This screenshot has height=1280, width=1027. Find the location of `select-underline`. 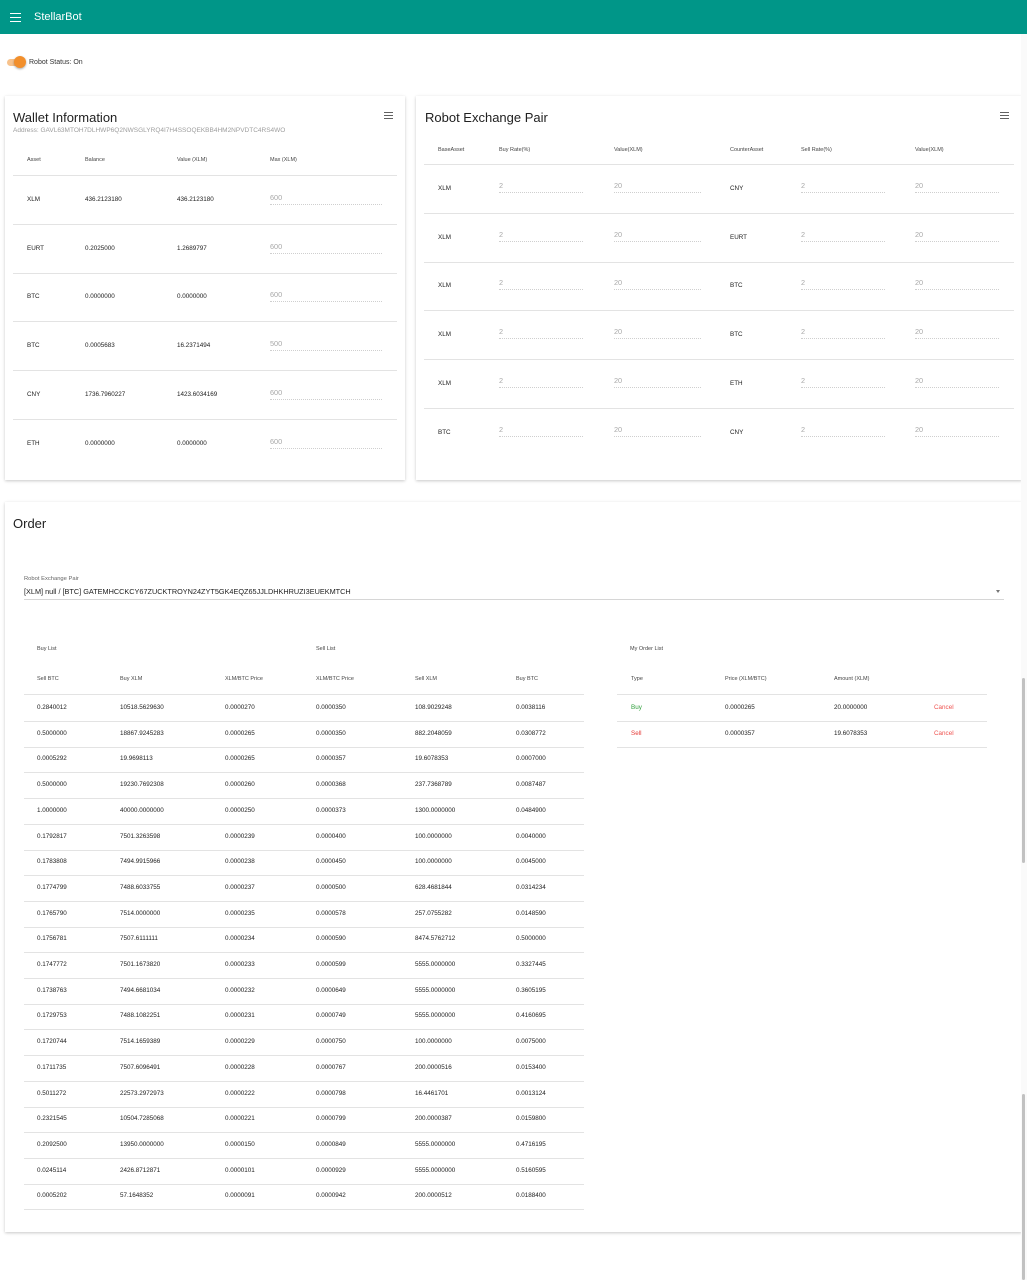

select-underline is located at coordinates (514, 599).